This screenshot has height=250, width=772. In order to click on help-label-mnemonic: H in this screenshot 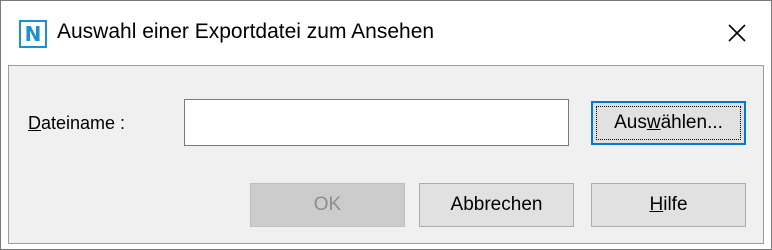, I will do `click(656, 204)`.